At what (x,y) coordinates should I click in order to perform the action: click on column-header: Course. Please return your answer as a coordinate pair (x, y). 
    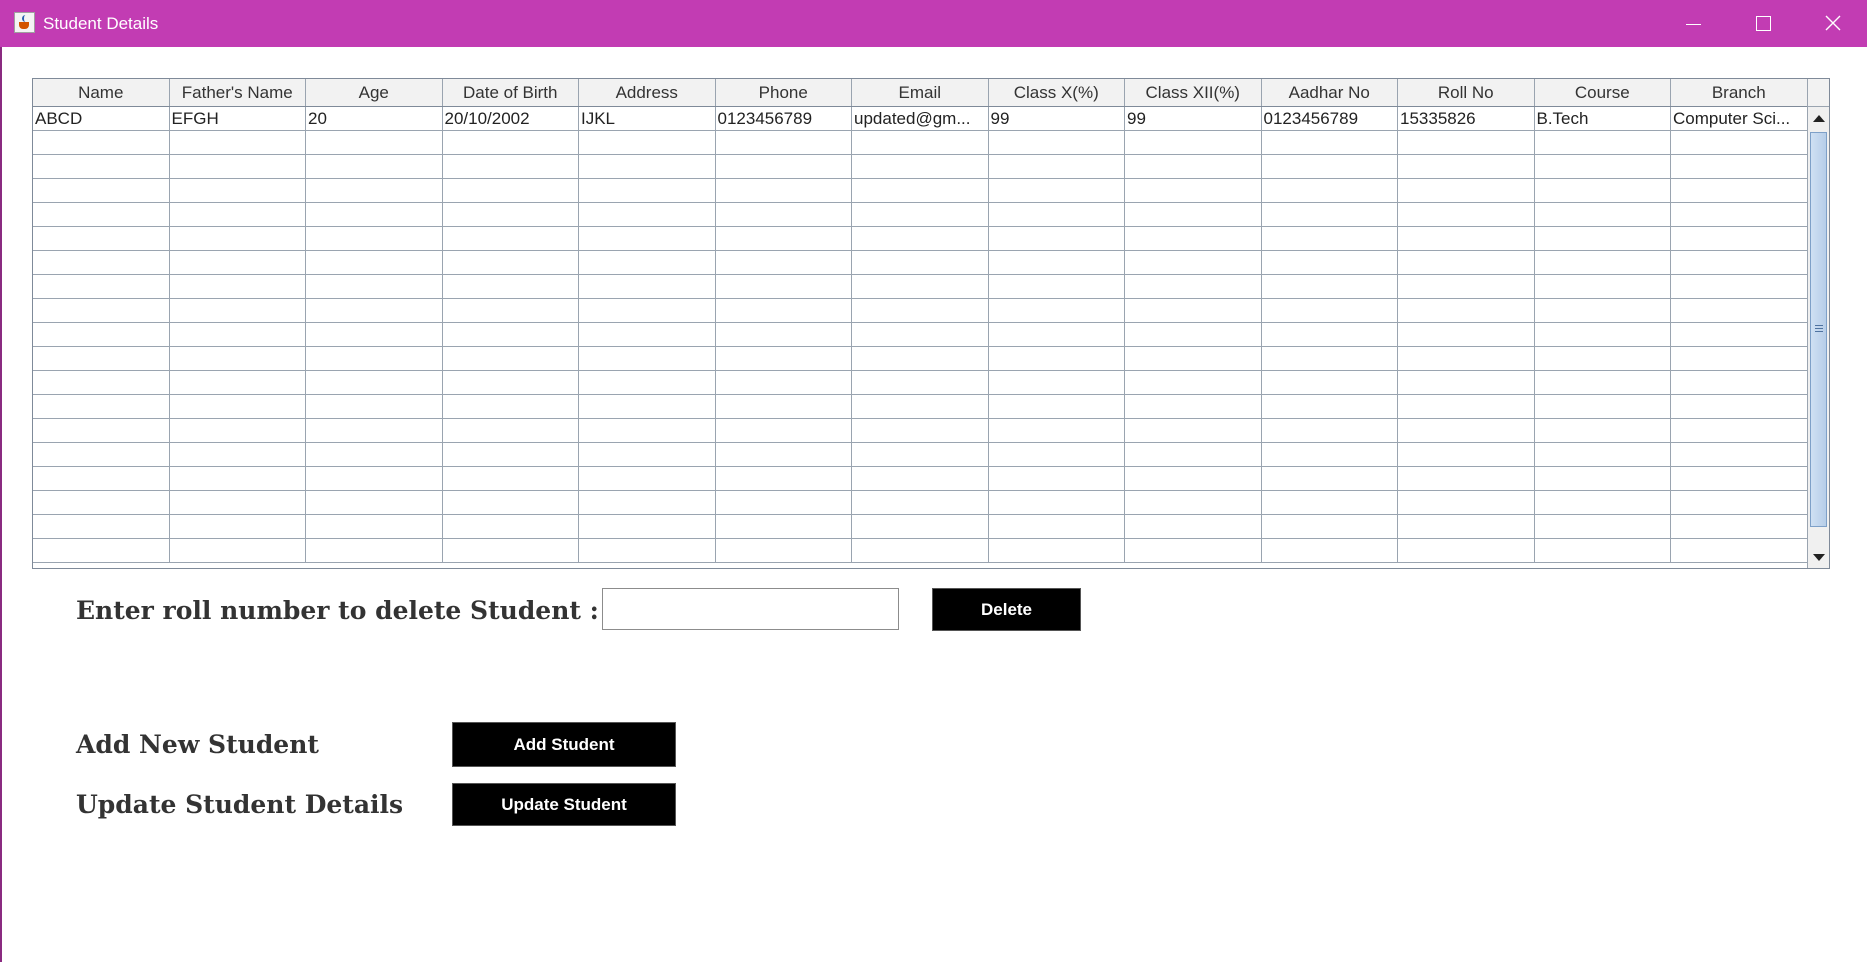
    Looking at the image, I should click on (1603, 92).